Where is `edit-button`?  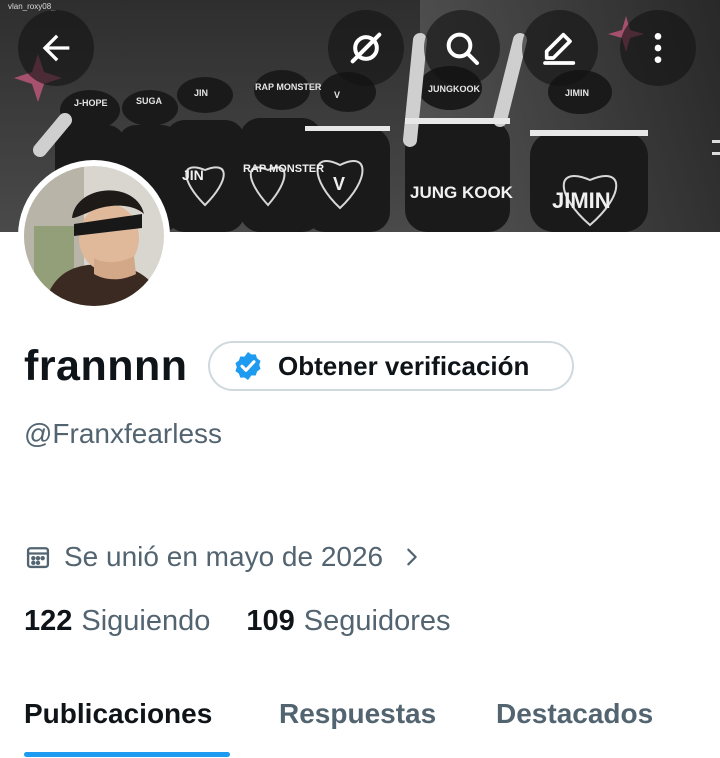
edit-button is located at coordinates (560, 48).